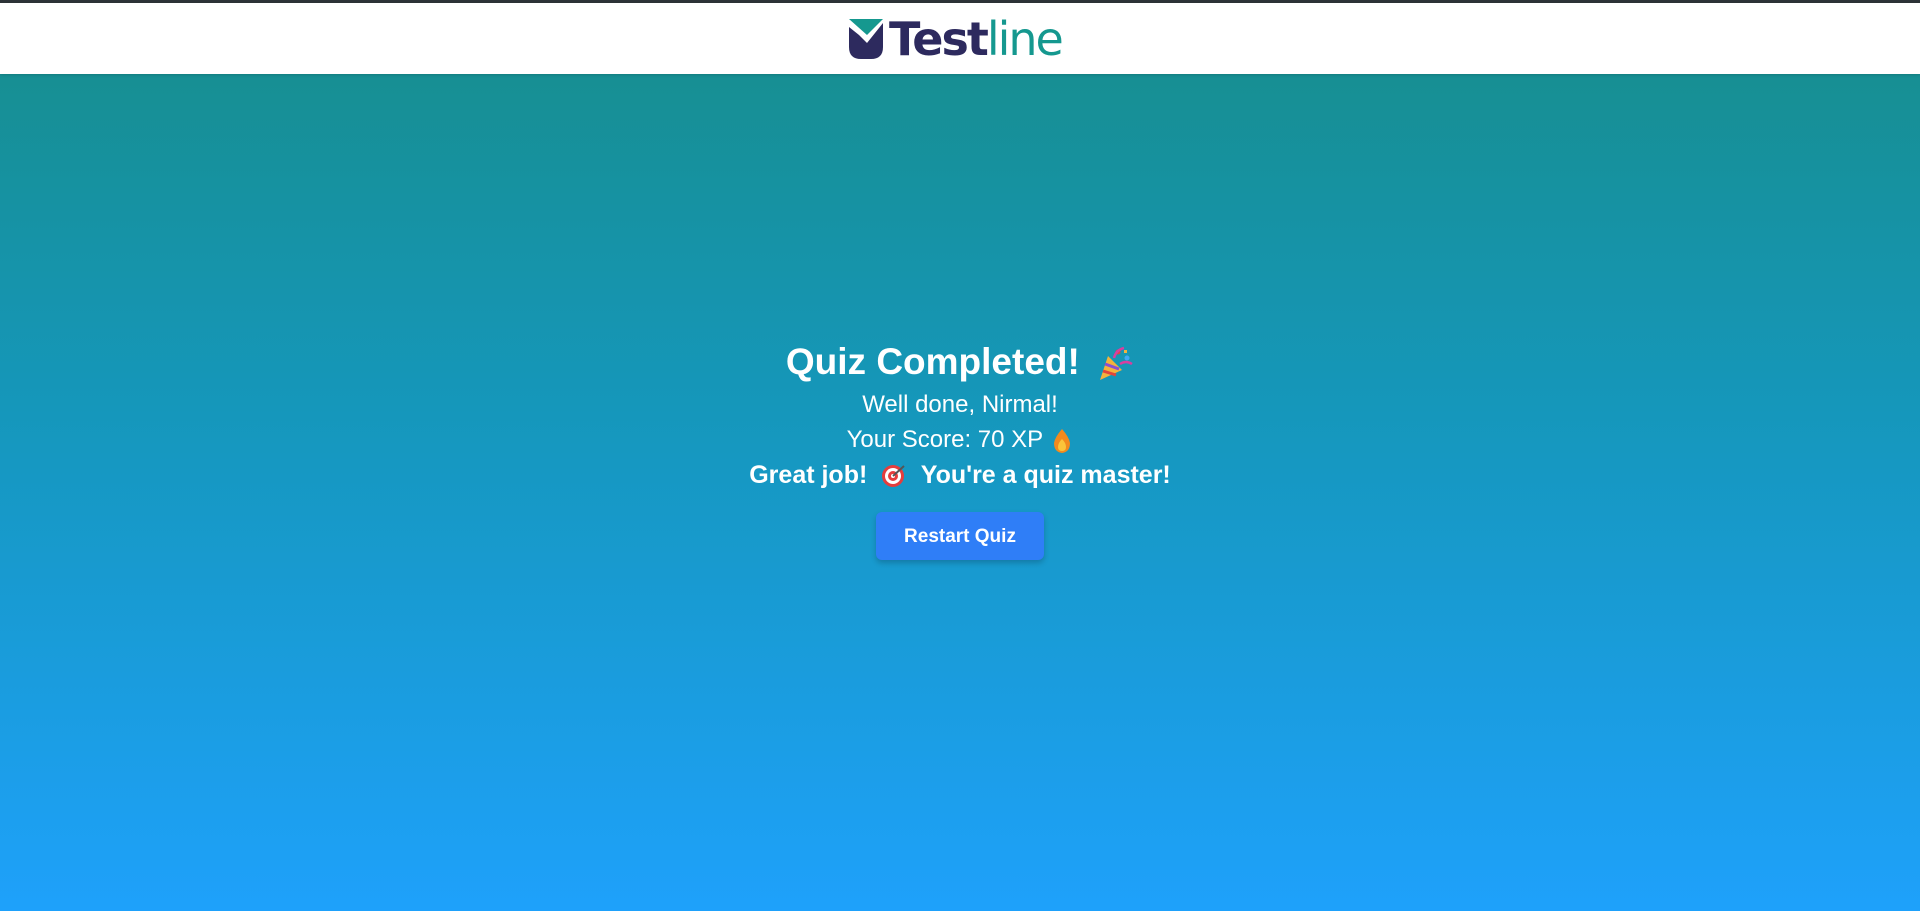  I want to click on target-icon, so click(893, 476).